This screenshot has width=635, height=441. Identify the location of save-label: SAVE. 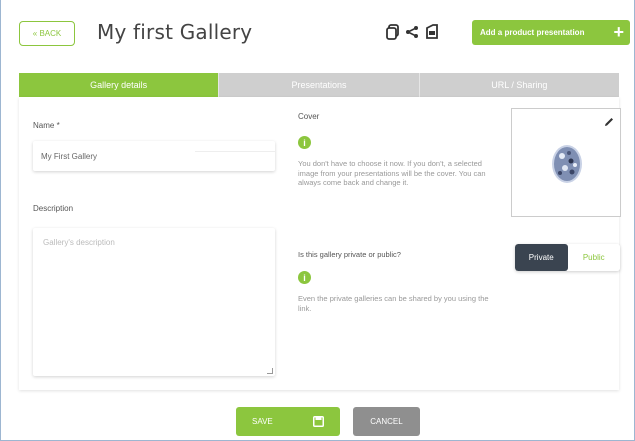
(262, 421).